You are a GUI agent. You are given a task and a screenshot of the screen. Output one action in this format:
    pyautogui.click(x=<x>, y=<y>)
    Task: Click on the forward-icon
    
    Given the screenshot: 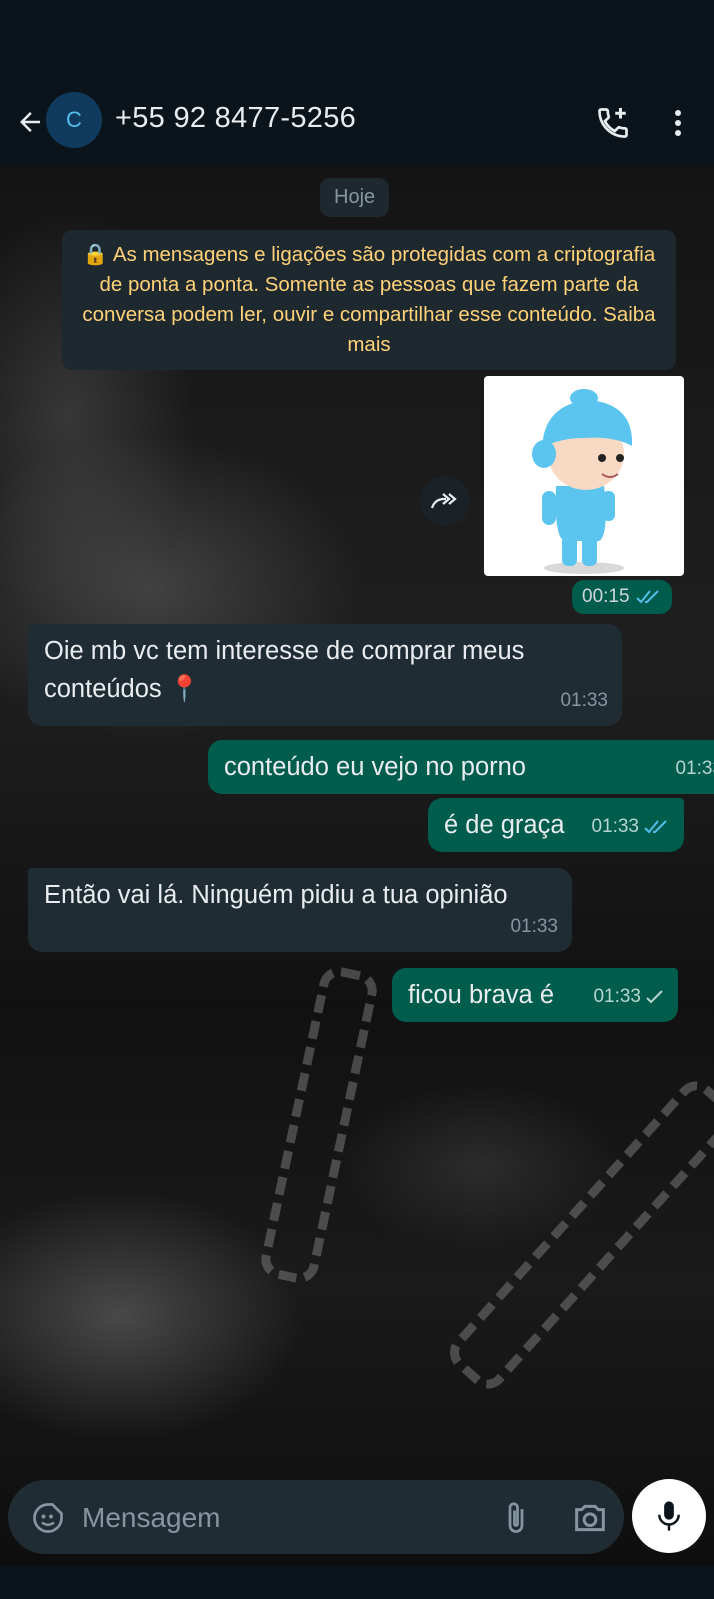 What is the action you would take?
    pyautogui.click(x=443, y=501)
    